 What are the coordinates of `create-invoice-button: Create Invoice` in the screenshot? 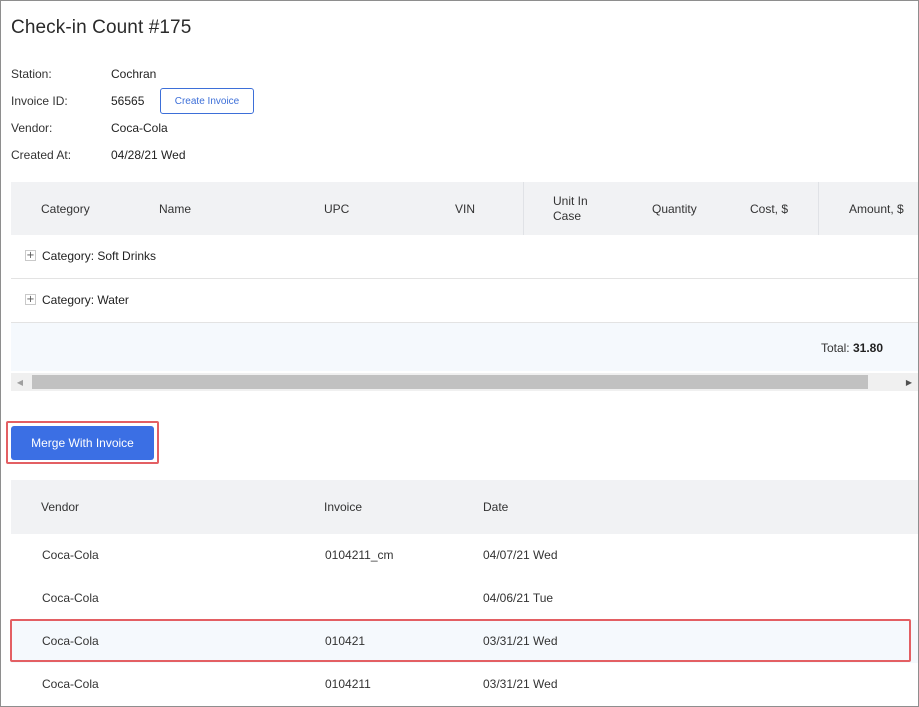 It's located at (207, 101).